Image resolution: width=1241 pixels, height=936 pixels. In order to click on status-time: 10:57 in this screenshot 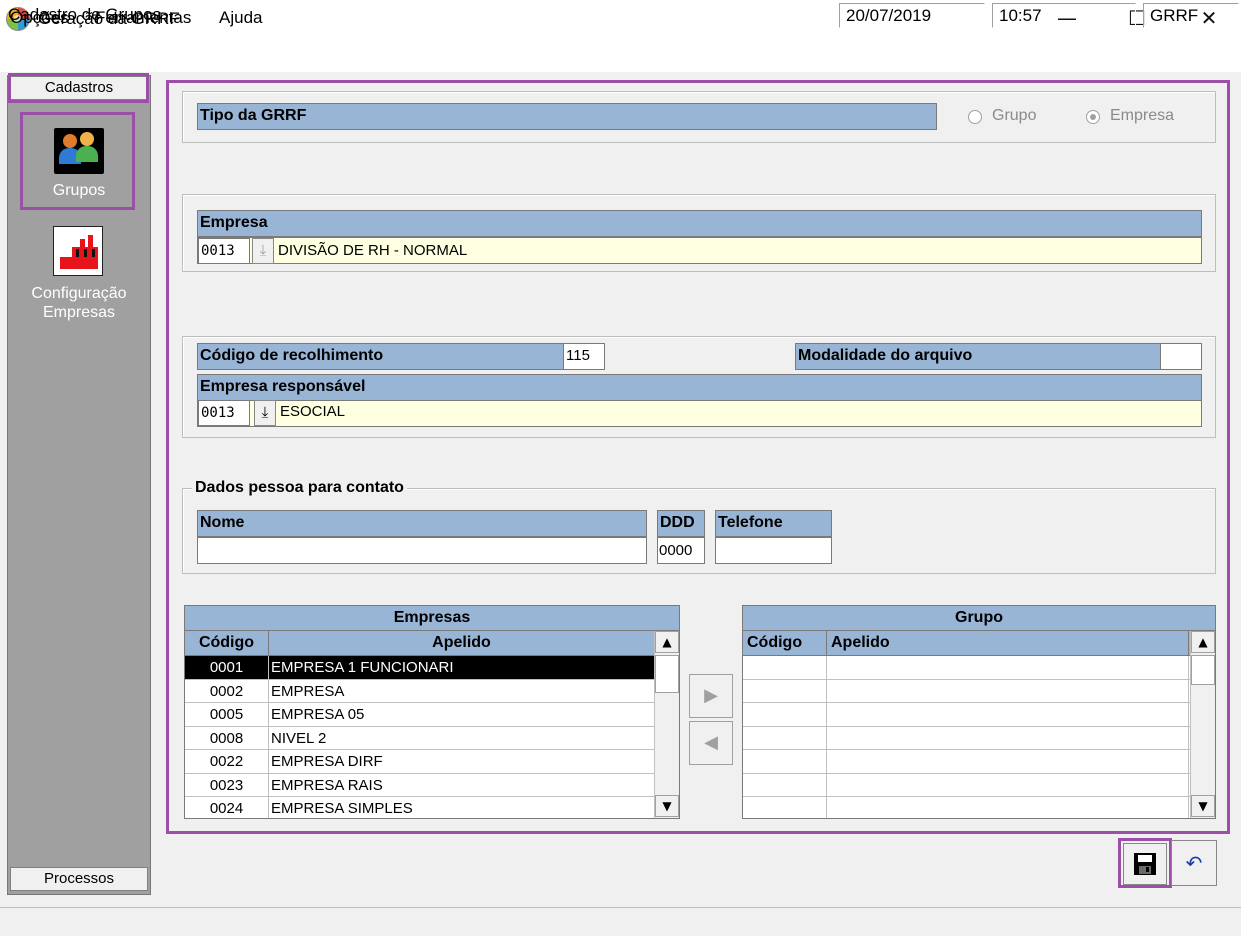, I will do `click(1064, 15)`.